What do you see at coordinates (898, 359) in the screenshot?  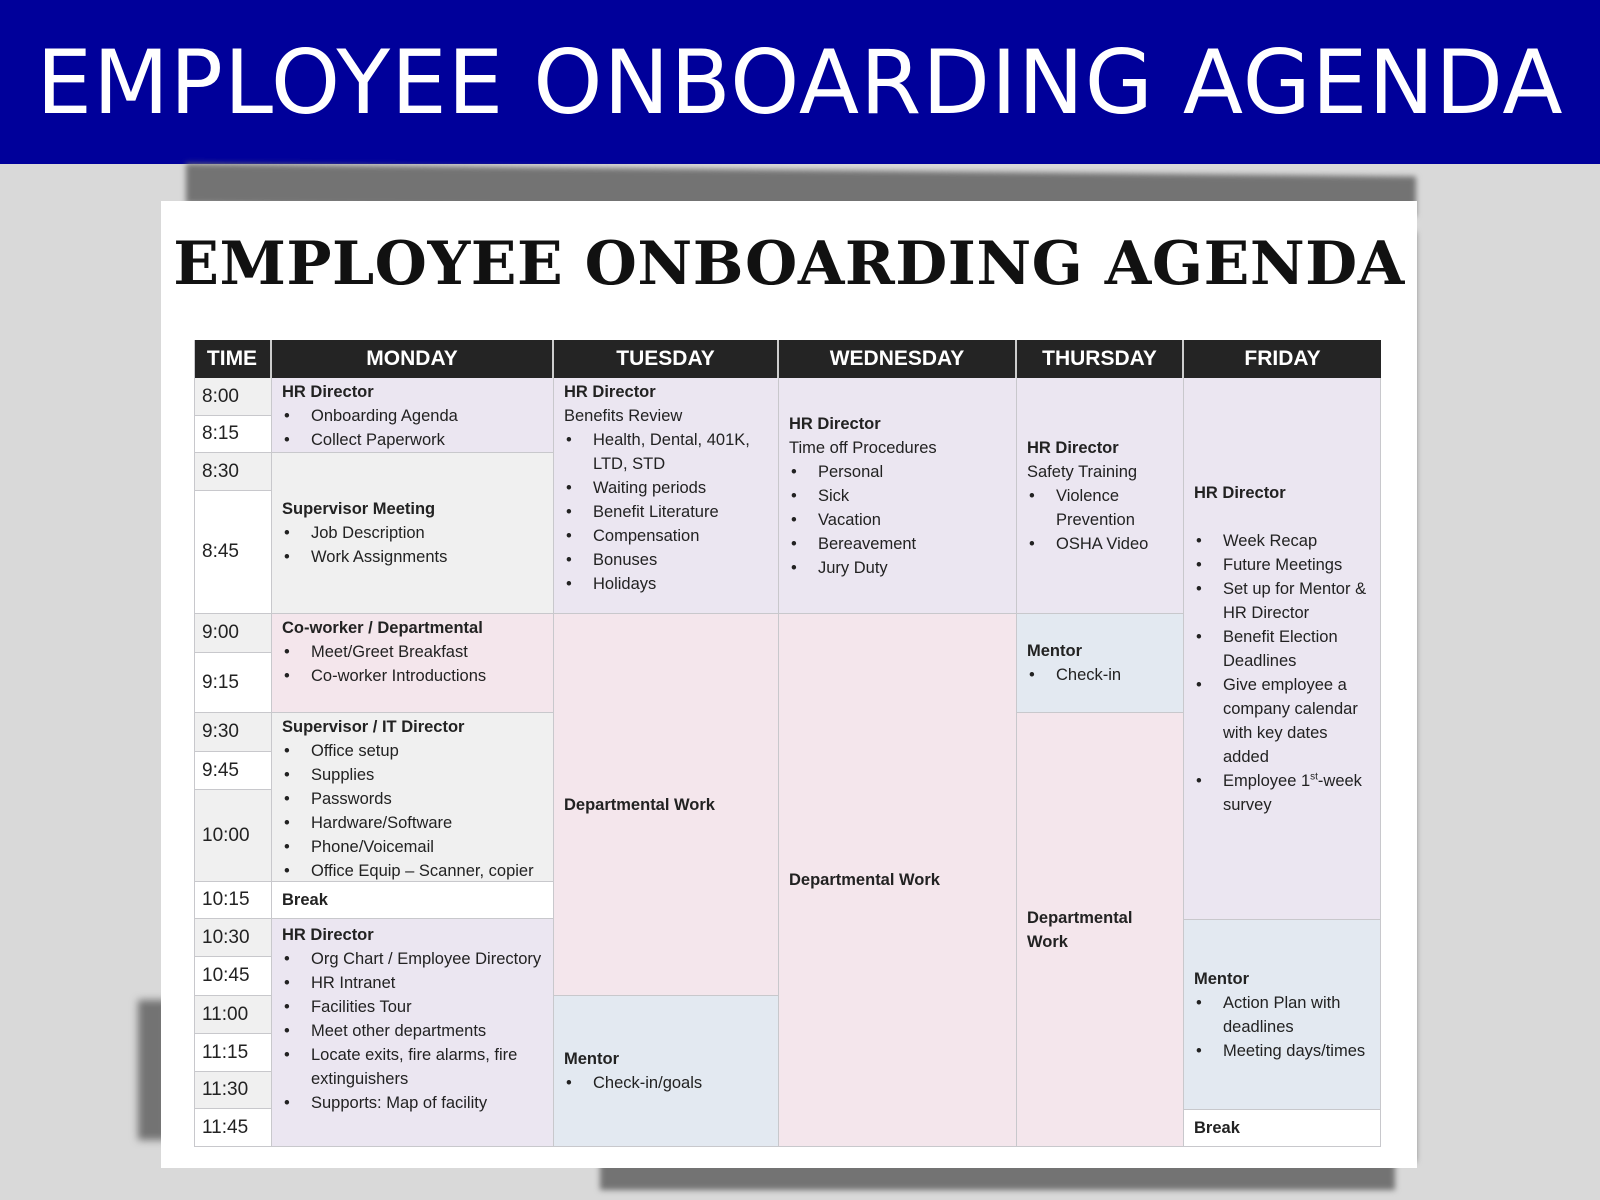 I see `header-wednesday: WEDNESDAY` at bounding box center [898, 359].